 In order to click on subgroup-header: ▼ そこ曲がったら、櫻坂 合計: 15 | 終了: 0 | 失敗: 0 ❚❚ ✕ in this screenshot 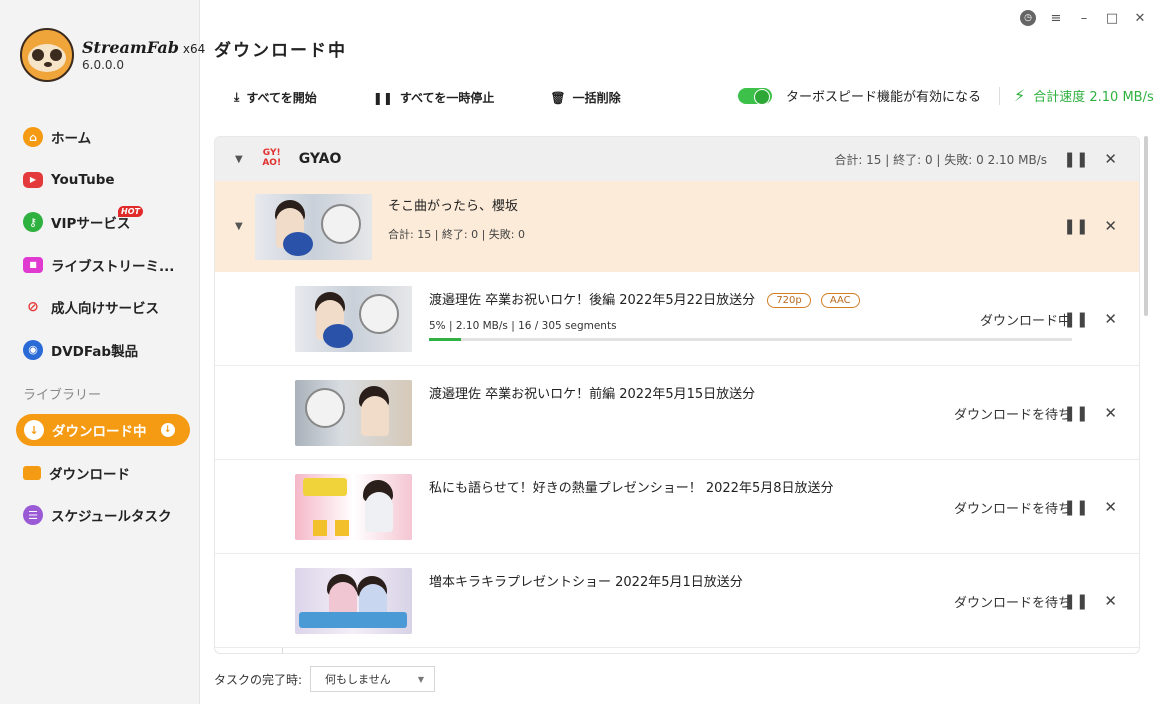, I will do `click(677, 226)`.